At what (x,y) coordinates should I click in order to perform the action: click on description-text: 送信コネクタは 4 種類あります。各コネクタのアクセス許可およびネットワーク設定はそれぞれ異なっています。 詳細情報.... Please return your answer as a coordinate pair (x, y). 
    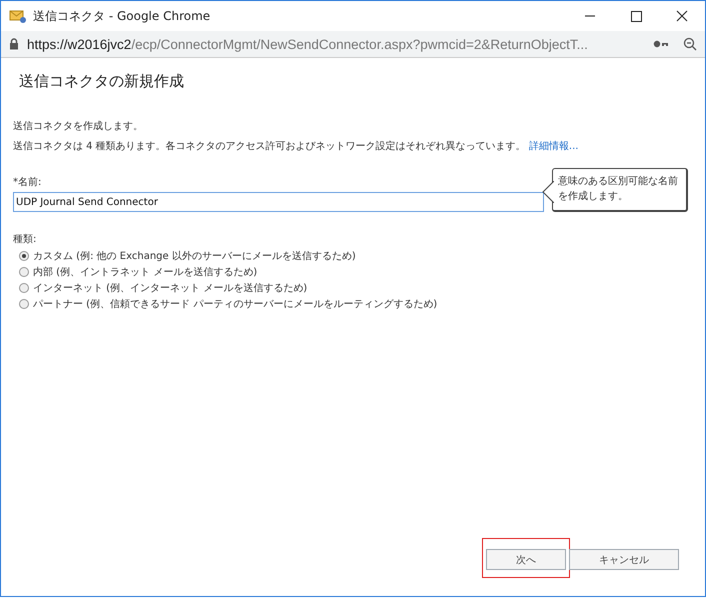
    Looking at the image, I should click on (296, 146).